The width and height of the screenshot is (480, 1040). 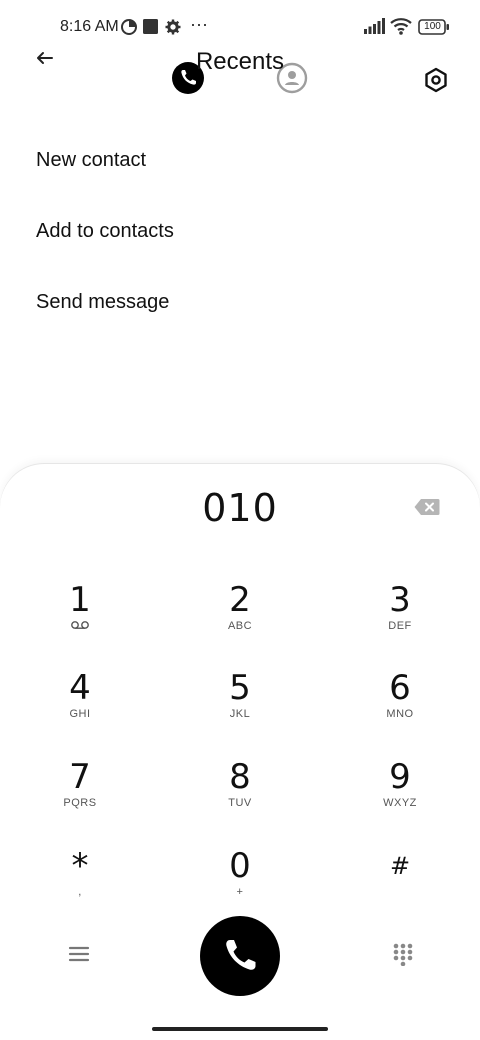 What do you see at coordinates (400, 600) in the screenshot?
I see `key-digit: 3` at bounding box center [400, 600].